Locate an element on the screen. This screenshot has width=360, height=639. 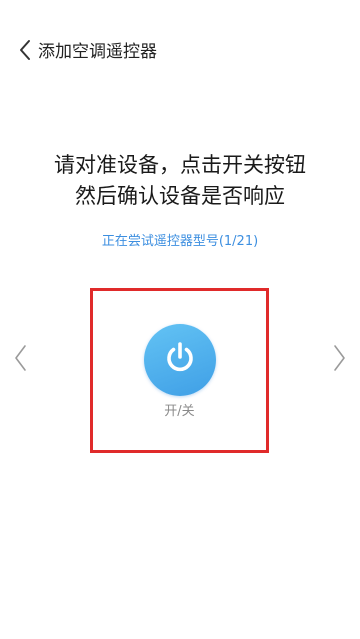
power-button is located at coordinates (180, 360).